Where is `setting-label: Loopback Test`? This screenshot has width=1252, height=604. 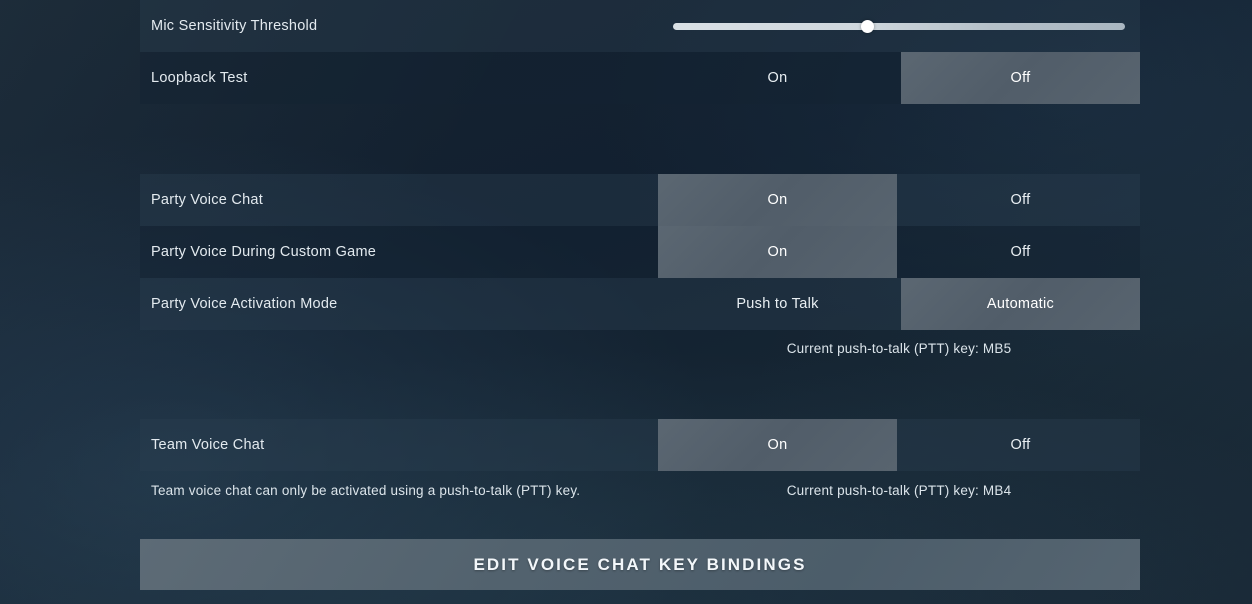 setting-label: Loopback Test is located at coordinates (199, 78).